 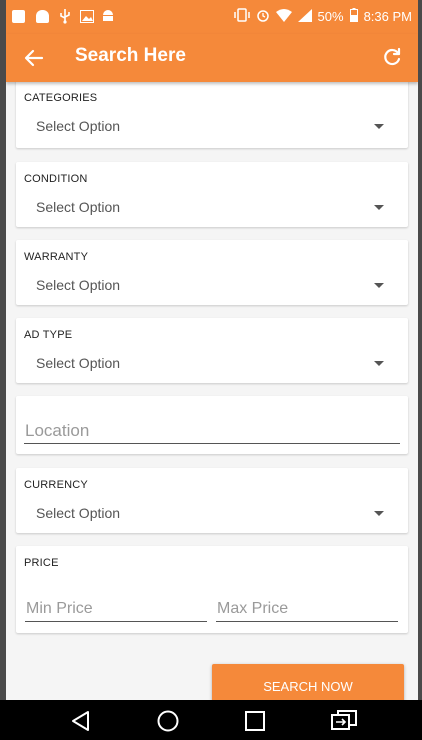 What do you see at coordinates (56, 179) in the screenshot?
I see `condition-label: CONDITION` at bounding box center [56, 179].